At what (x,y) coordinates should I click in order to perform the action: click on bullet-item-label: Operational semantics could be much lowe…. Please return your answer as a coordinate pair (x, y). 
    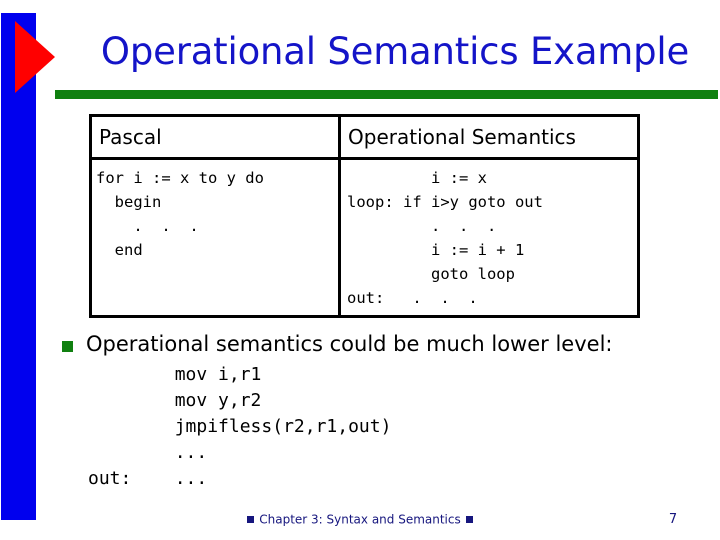
    Looking at the image, I should click on (349, 344).